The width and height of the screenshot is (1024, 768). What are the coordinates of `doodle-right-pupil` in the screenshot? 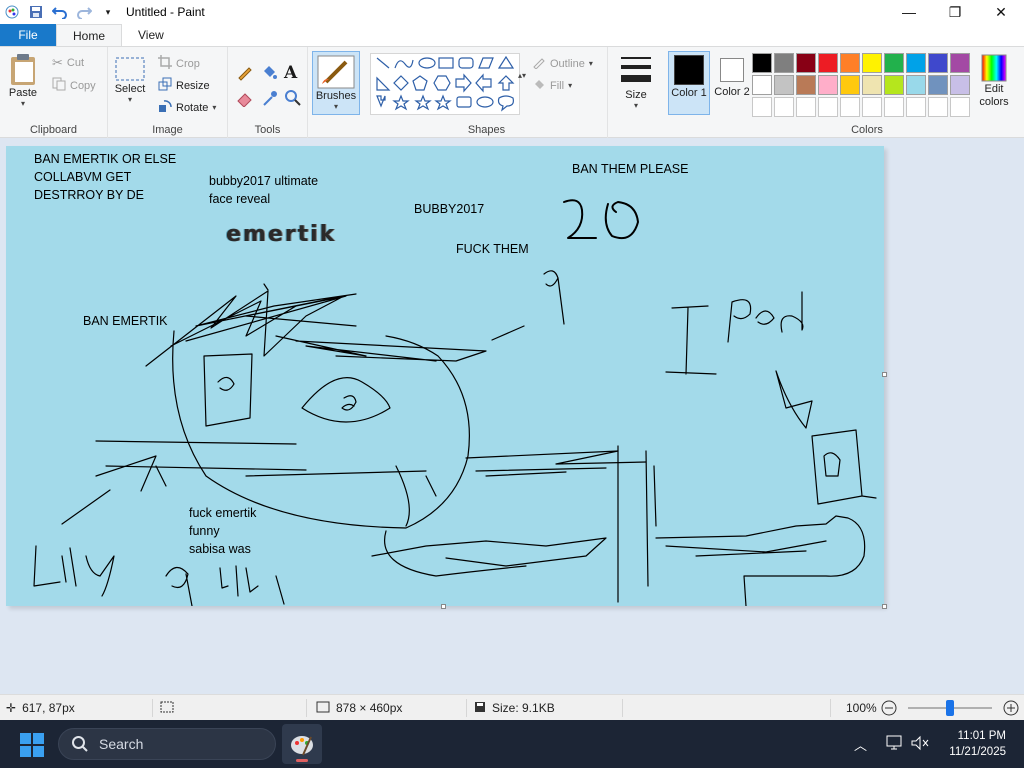 It's located at (349, 403).